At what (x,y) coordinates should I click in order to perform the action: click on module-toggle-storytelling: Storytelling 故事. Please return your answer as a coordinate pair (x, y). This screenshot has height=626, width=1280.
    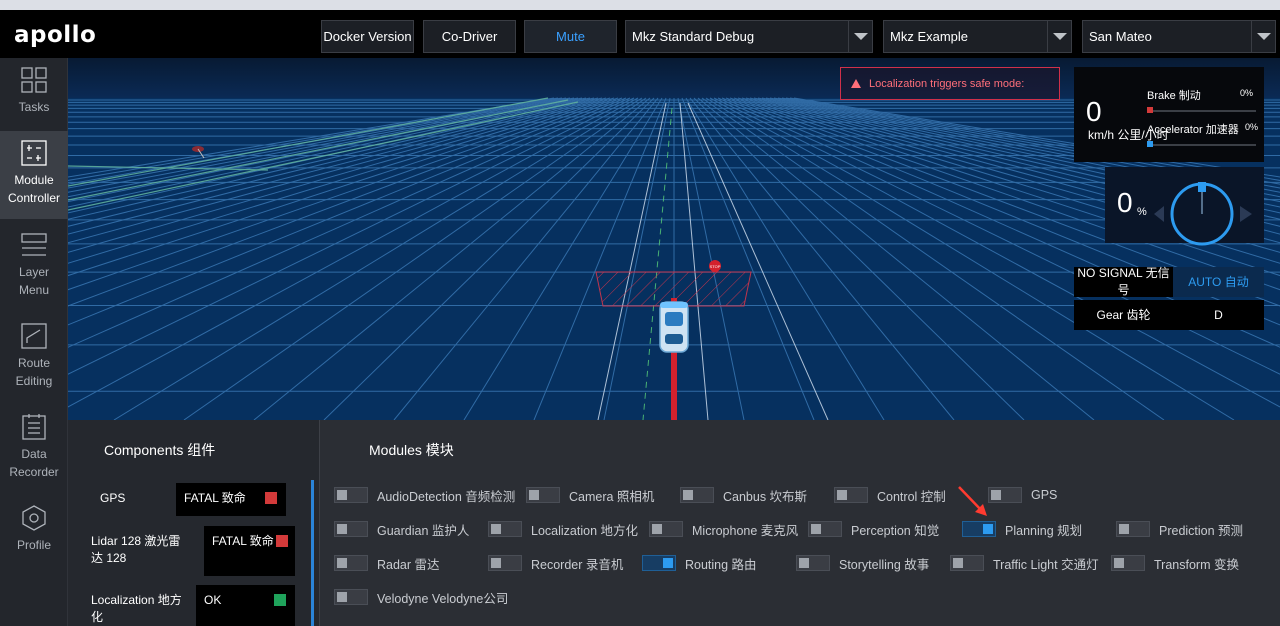
    Looking at the image, I should click on (862, 563).